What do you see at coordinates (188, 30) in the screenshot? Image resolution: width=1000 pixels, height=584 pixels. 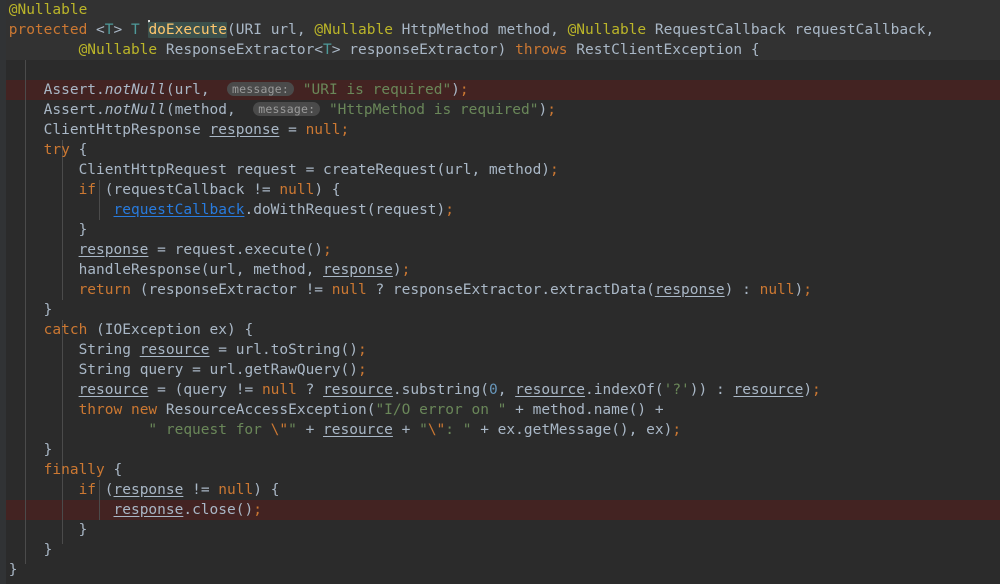 I see `method-name-token: doExecute` at bounding box center [188, 30].